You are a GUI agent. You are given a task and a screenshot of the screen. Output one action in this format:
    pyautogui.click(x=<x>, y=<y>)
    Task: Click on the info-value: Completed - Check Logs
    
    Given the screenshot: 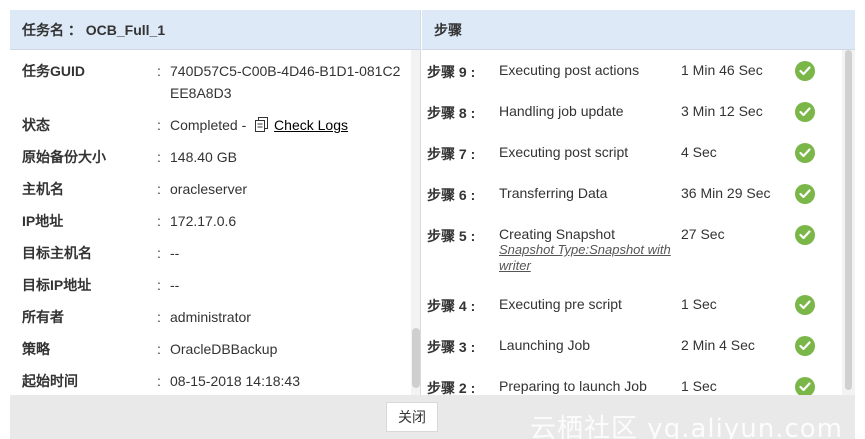 What is the action you would take?
    pyautogui.click(x=288, y=125)
    